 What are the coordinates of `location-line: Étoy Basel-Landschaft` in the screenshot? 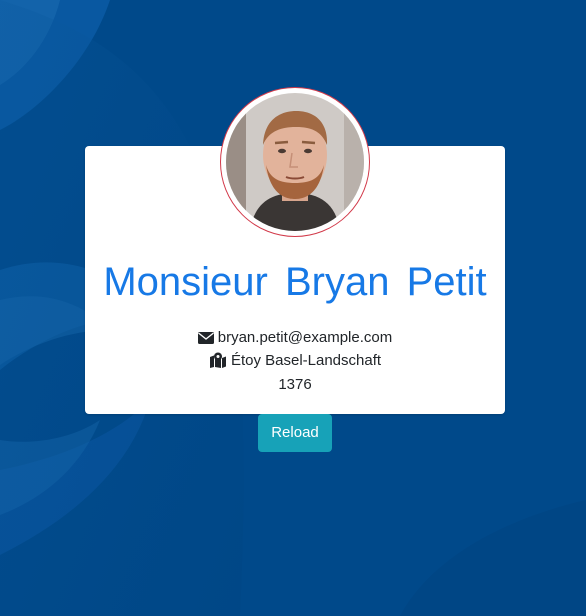 It's located at (295, 362).